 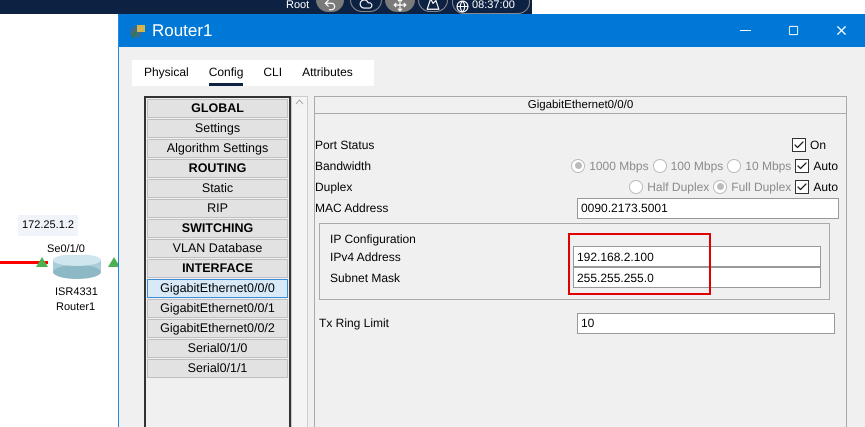 I want to click on mac-address-field: 0090.2173.5001, so click(x=708, y=208).